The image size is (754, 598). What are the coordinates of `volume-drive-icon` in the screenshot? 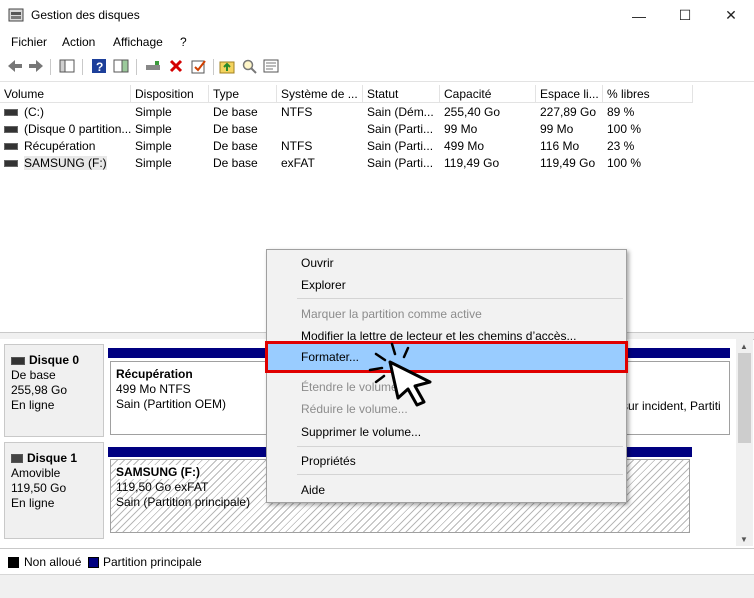 It's located at (11, 130).